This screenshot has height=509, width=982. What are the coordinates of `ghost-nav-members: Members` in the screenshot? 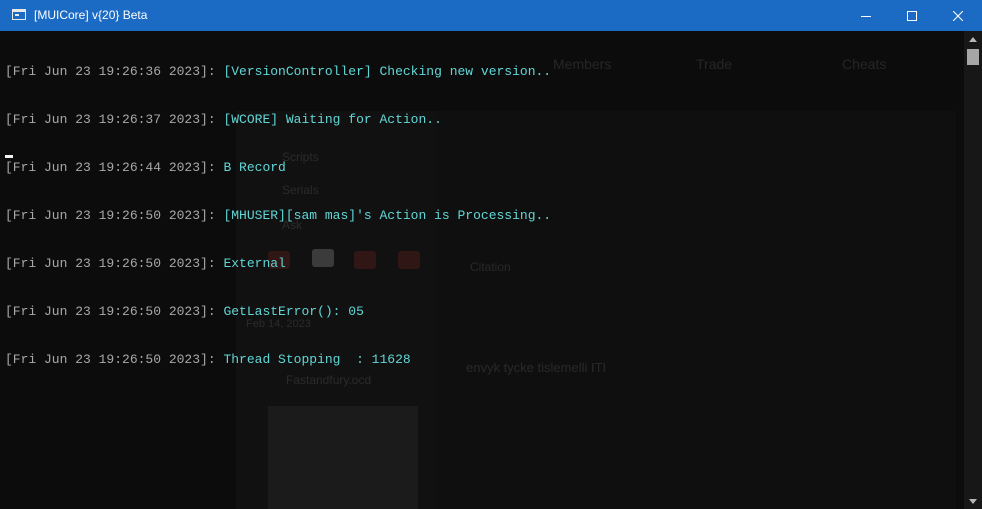 It's located at (582, 64).